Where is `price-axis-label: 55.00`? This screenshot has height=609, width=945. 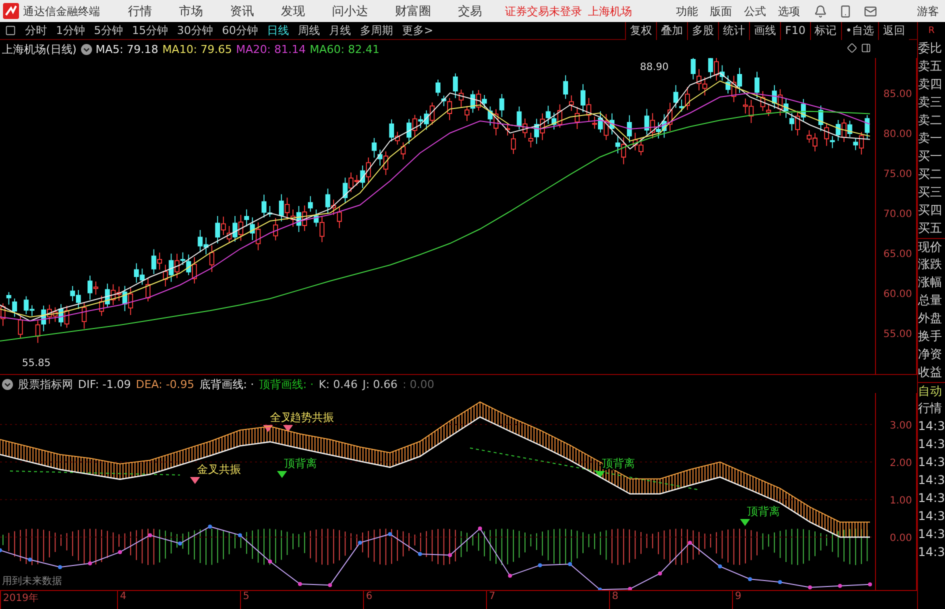 price-axis-label: 55.00 is located at coordinates (897, 334).